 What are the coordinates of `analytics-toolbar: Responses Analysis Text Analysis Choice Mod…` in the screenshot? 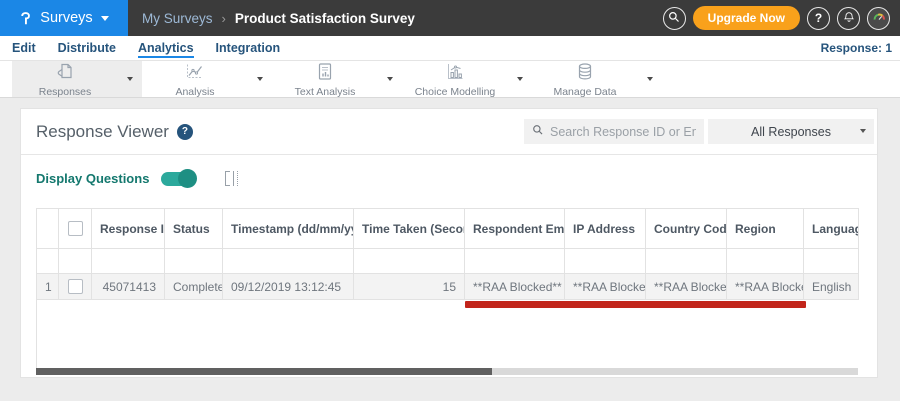 It's located at (450, 79).